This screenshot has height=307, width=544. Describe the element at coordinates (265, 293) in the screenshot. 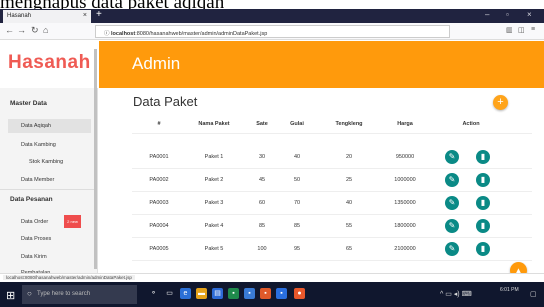

I see `app-orange-icon: ▪` at that location.